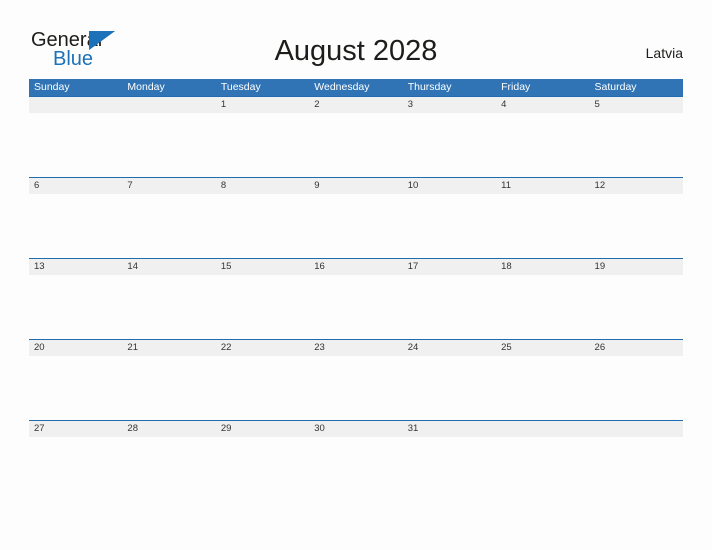  What do you see at coordinates (168, 267) in the screenshot?
I see `day-cell-date: 14` at bounding box center [168, 267].